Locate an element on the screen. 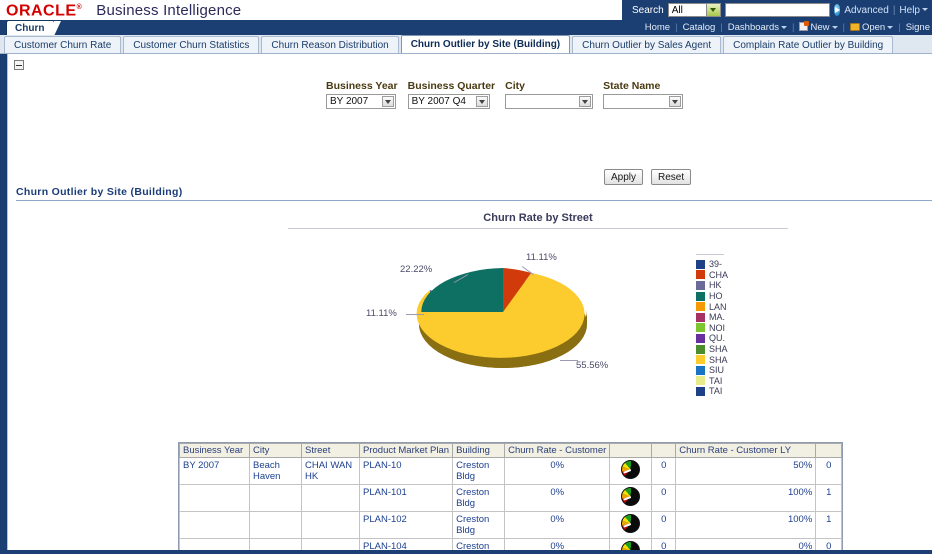 The width and height of the screenshot is (932, 554). tab-churn-outlier-by-site: Churn Outlier by Site (Building) is located at coordinates (485, 44).